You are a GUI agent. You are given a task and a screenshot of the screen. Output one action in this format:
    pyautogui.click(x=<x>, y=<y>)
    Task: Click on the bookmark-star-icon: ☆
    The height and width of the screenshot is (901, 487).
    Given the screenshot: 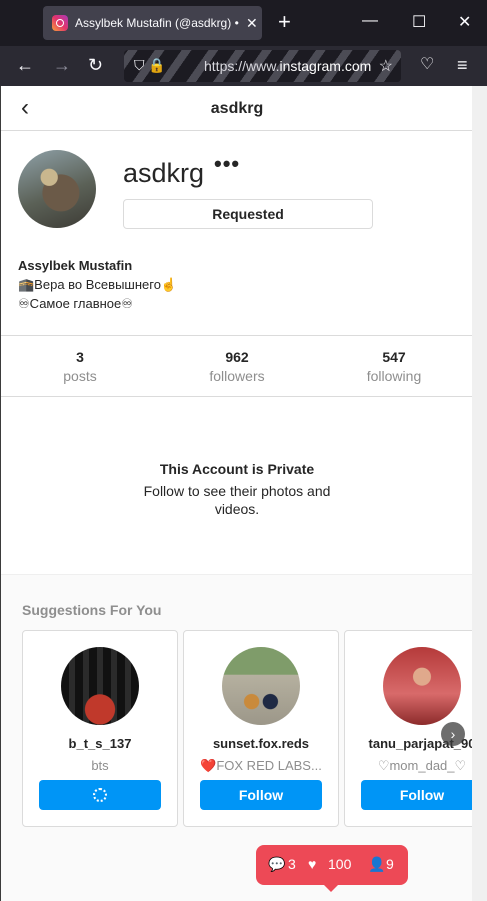 What is the action you would take?
    pyautogui.click(x=386, y=66)
    